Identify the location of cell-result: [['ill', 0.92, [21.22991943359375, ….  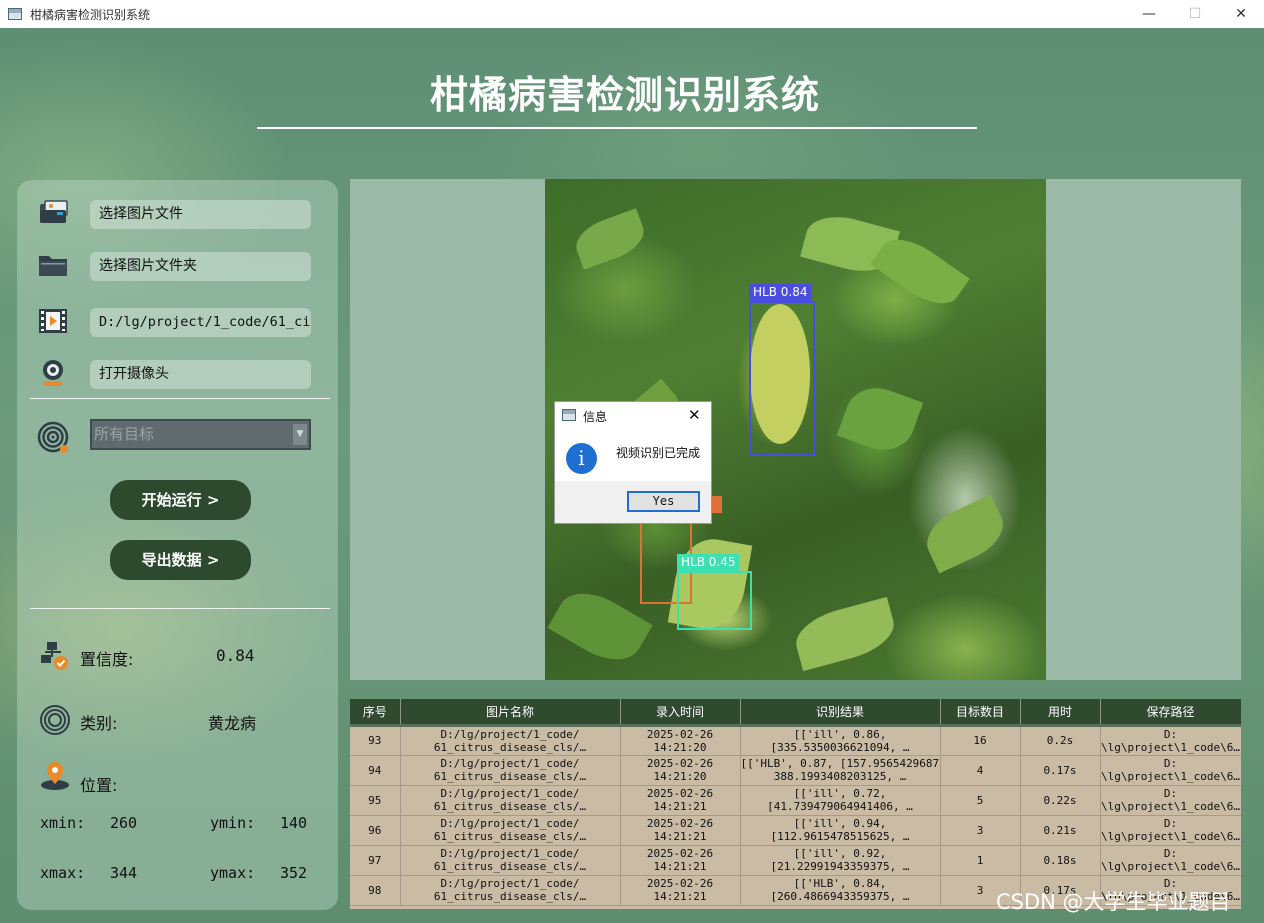
(840, 860).